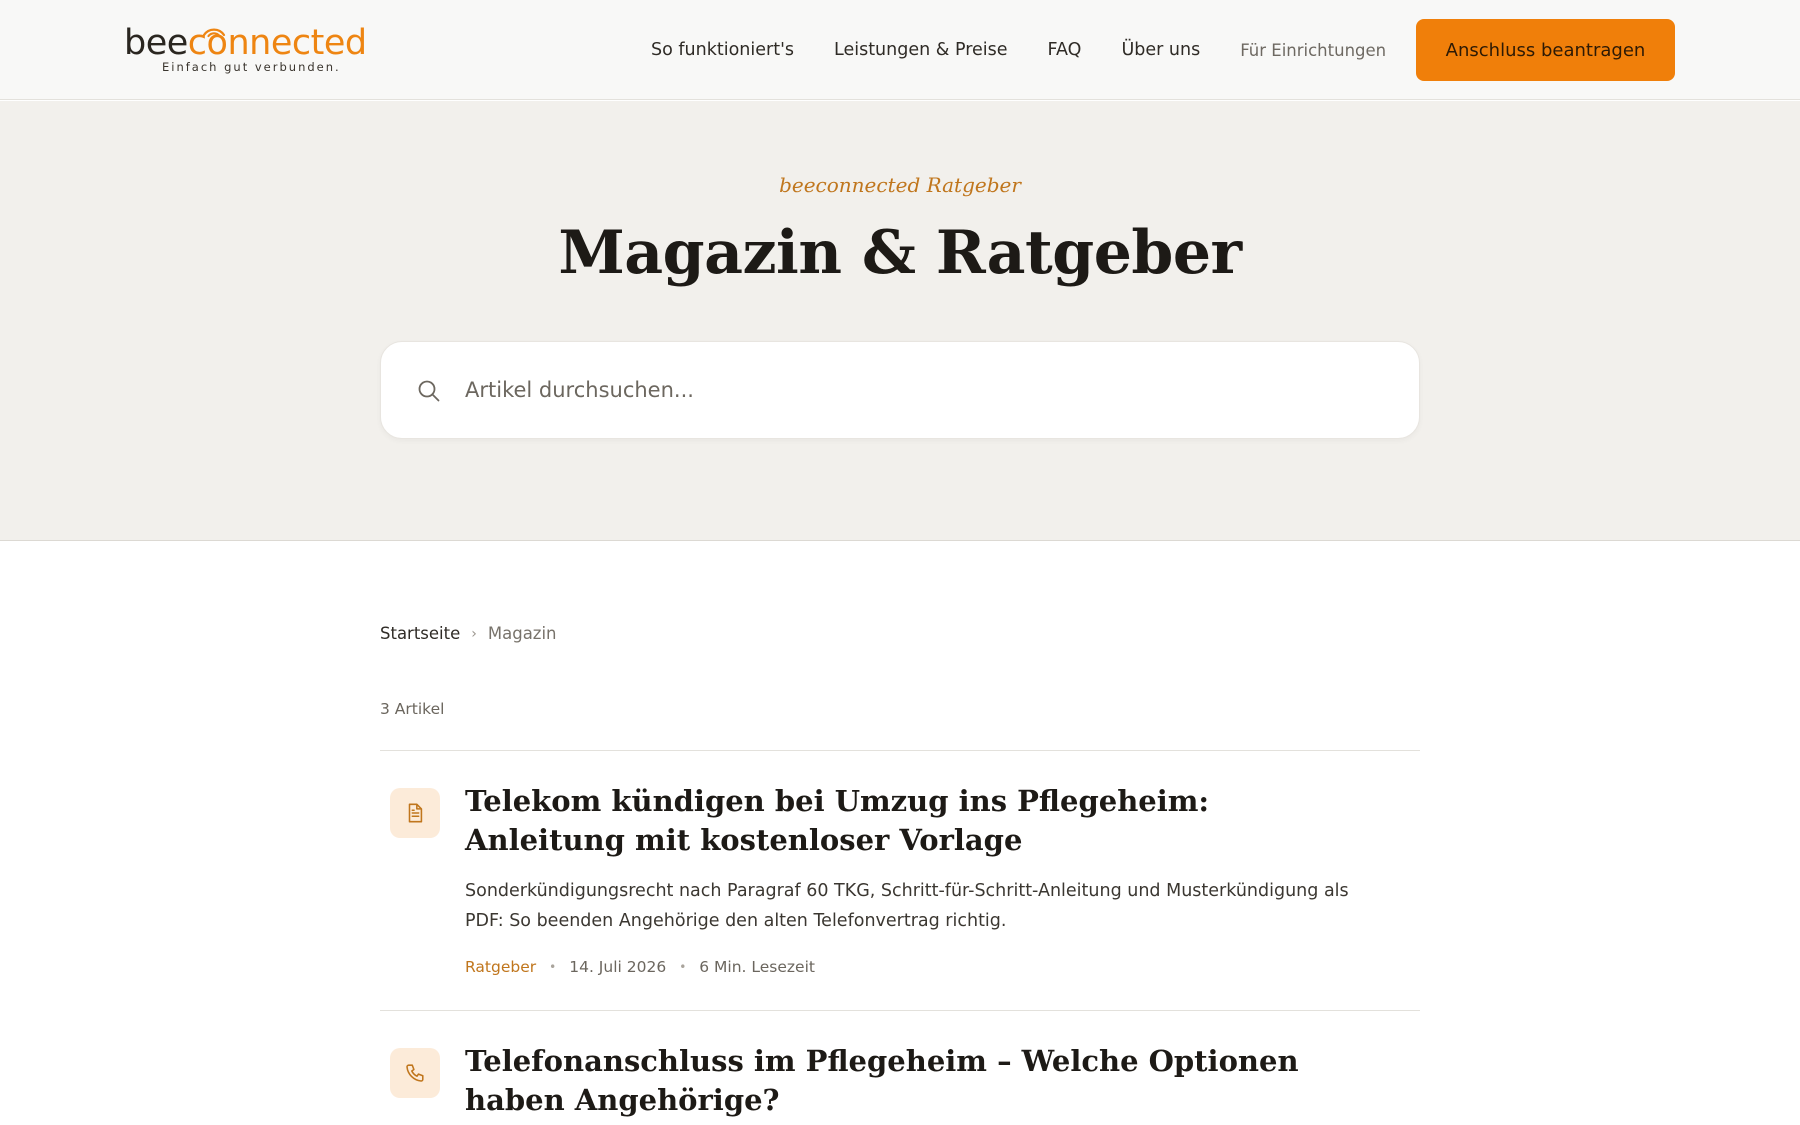 The height and width of the screenshot is (1125, 1800). Describe the element at coordinates (900, 185) in the screenshot. I see `hero-eyebrow: beeconnected Ratgeber` at that location.